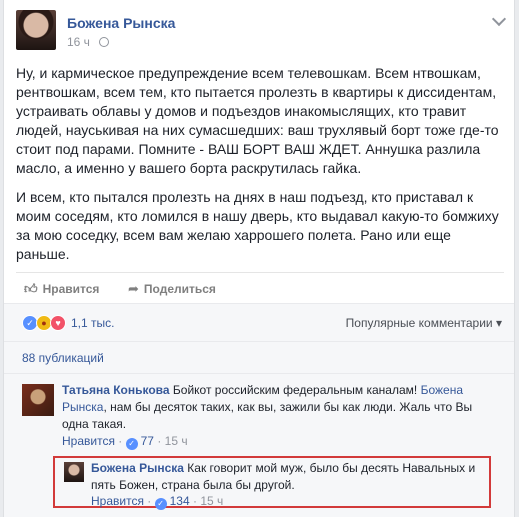 The height and width of the screenshot is (517, 519). I want to click on share-button: ➦ Поделиться, so click(172, 289).